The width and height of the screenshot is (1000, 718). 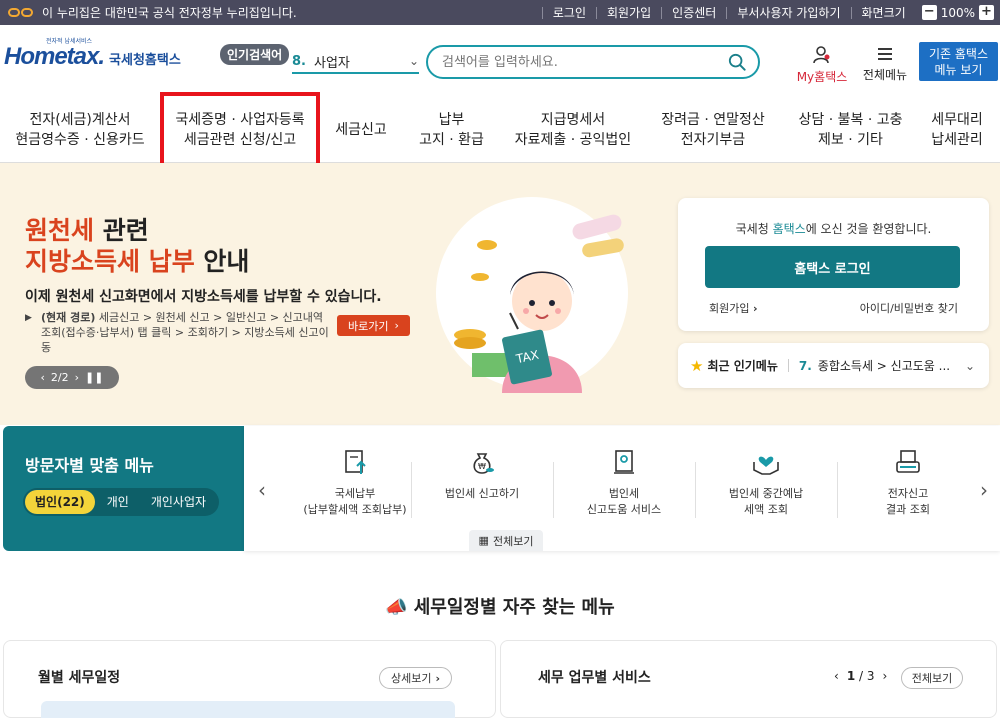 What do you see at coordinates (805, 365) in the screenshot?
I see `popular-menu-rank: 7.` at bounding box center [805, 365].